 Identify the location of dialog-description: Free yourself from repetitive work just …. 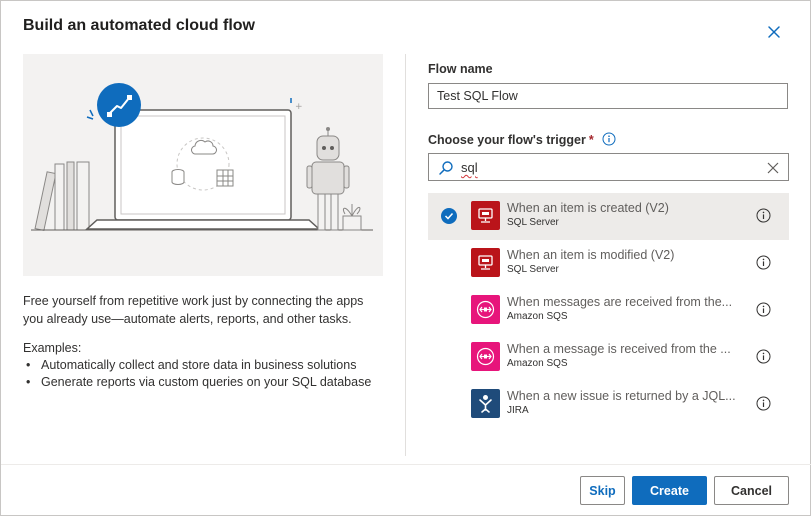
(193, 310).